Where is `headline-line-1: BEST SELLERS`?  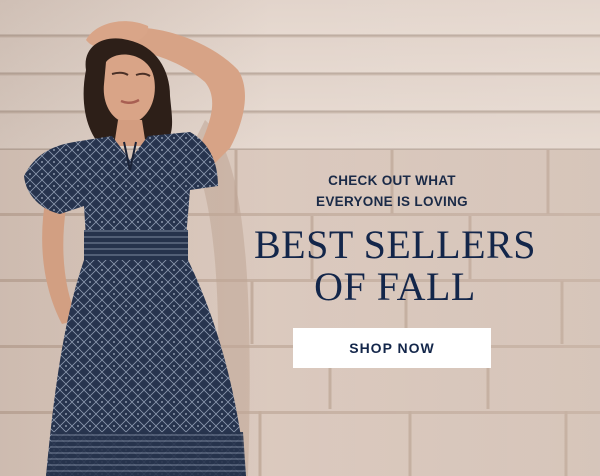 headline-line-1: BEST SELLERS is located at coordinates (395, 244).